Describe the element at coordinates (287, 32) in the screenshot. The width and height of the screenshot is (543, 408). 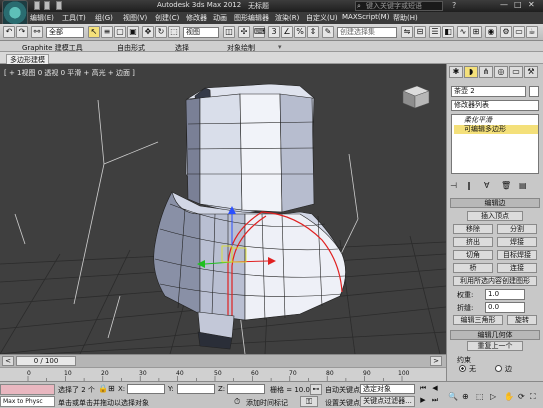
I see `angle-snap-icon: ∠` at that location.